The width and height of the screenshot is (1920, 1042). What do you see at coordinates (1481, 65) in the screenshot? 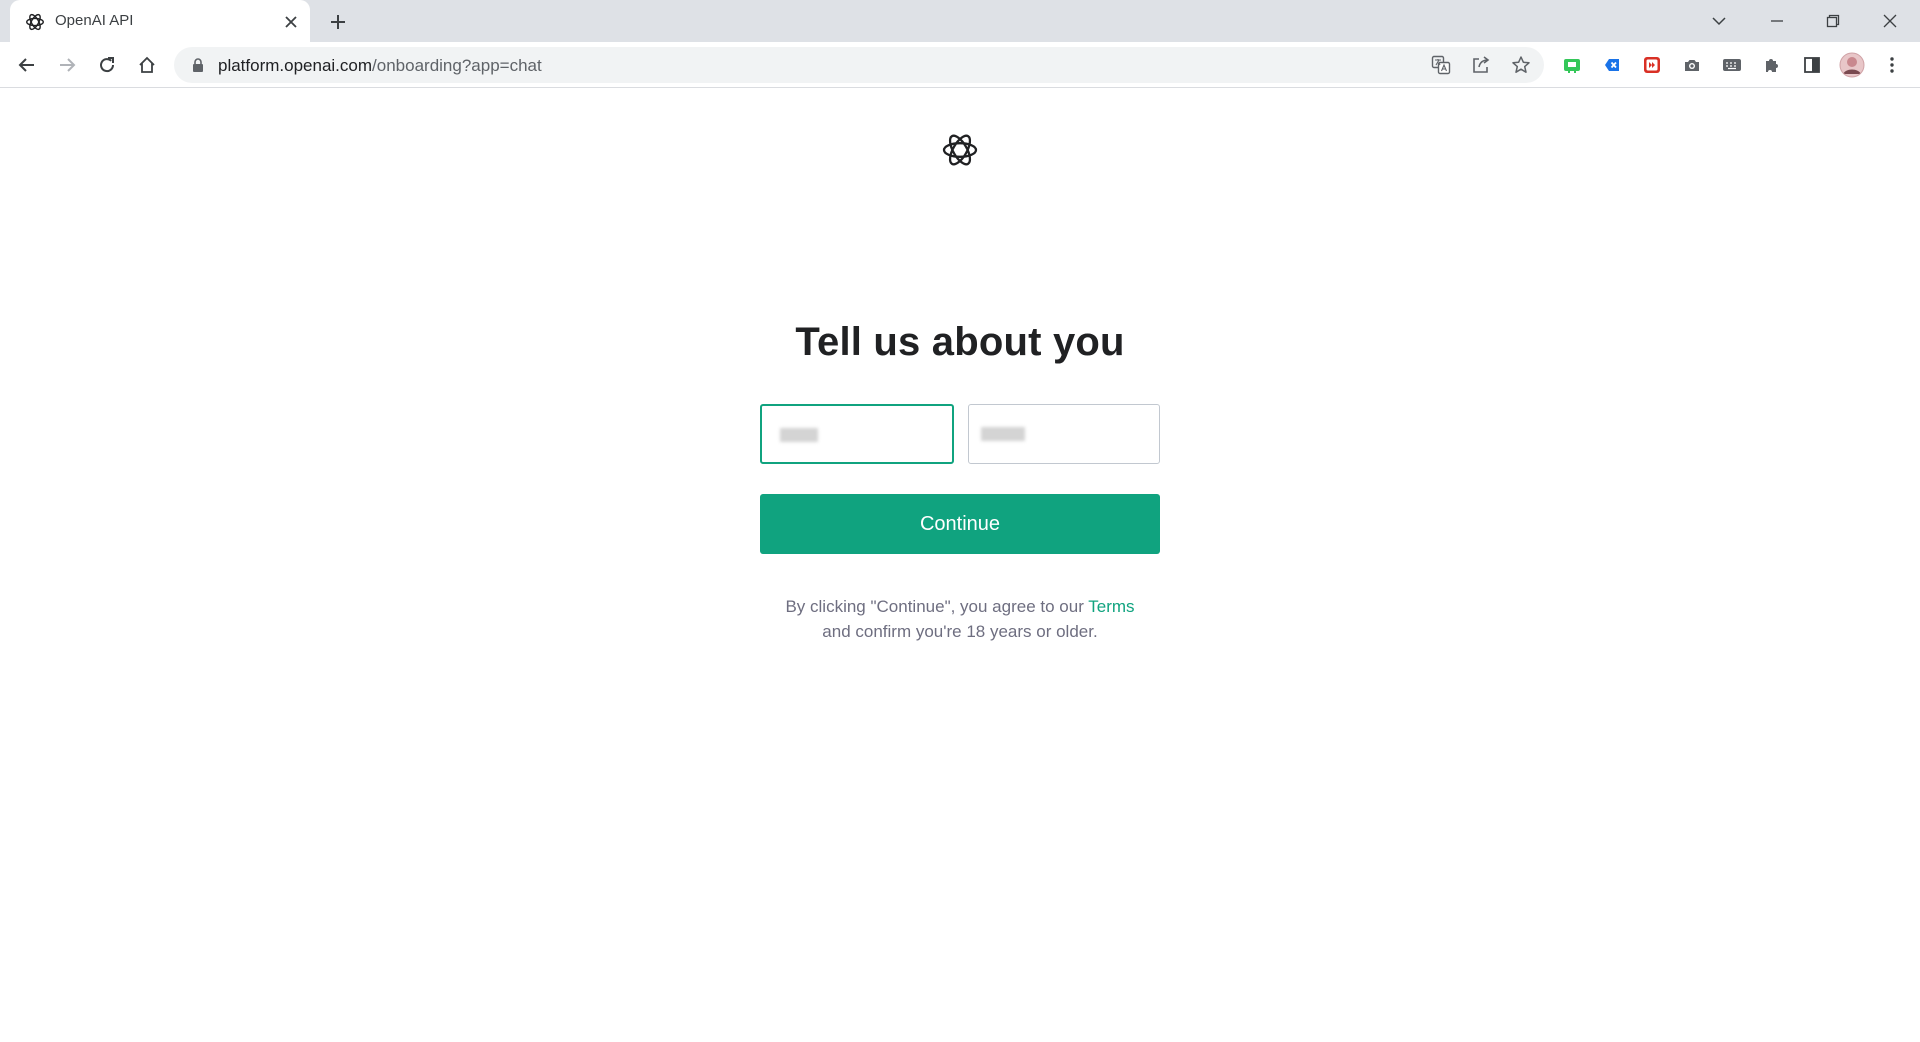
I see `share-icon` at bounding box center [1481, 65].